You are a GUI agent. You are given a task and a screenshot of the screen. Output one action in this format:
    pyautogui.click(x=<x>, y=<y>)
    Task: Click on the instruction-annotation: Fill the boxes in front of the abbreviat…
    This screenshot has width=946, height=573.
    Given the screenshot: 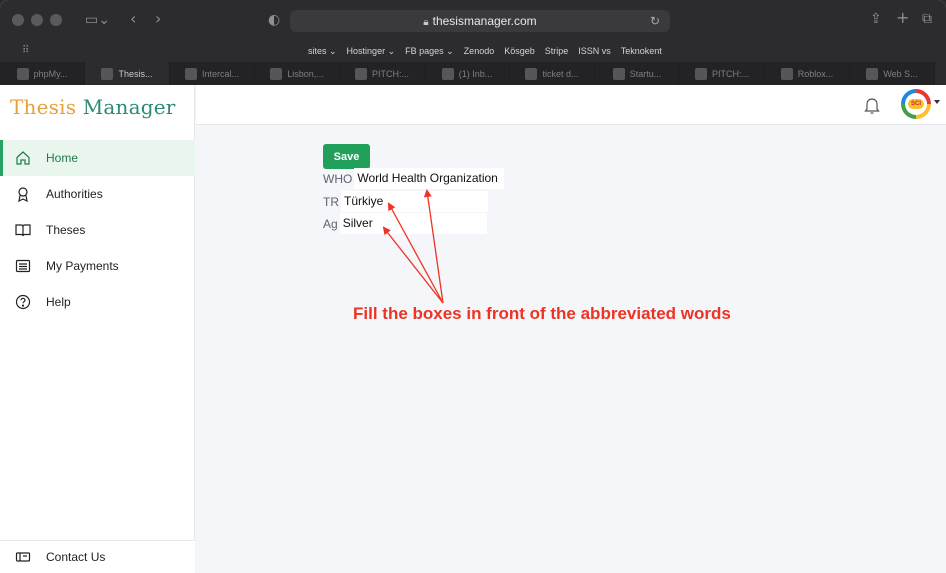 What is the action you would take?
    pyautogui.click(x=542, y=313)
    